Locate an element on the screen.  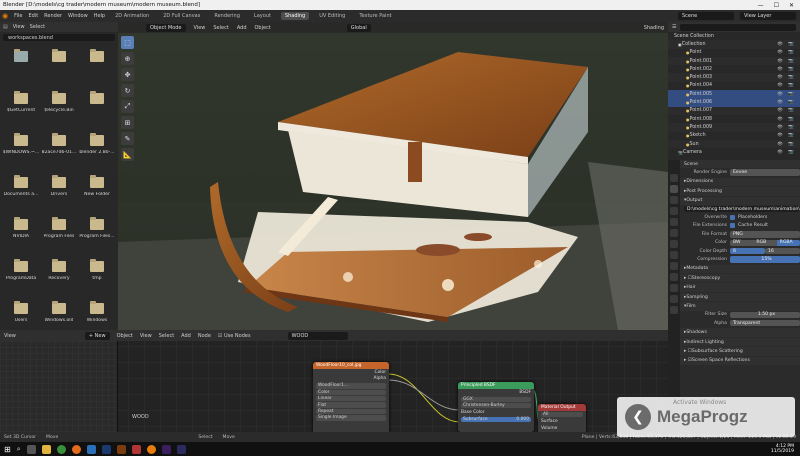
compression-slider: 15% is located at coordinates (765, 259).